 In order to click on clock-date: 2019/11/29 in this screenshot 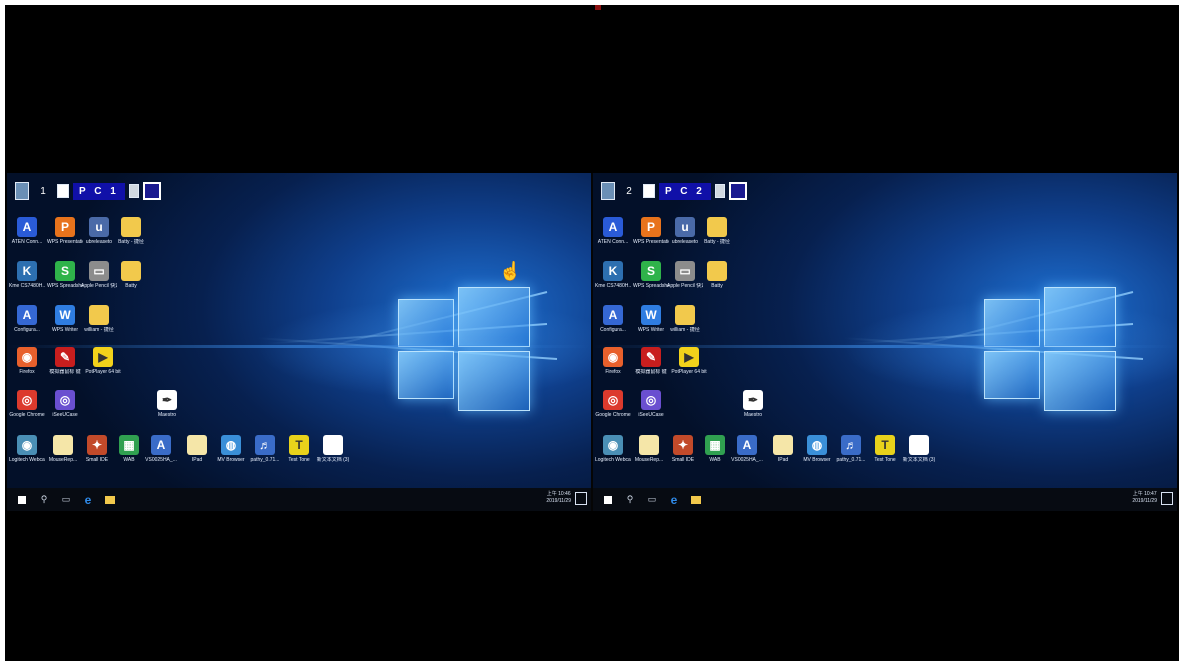, I will do `click(1144, 501)`.